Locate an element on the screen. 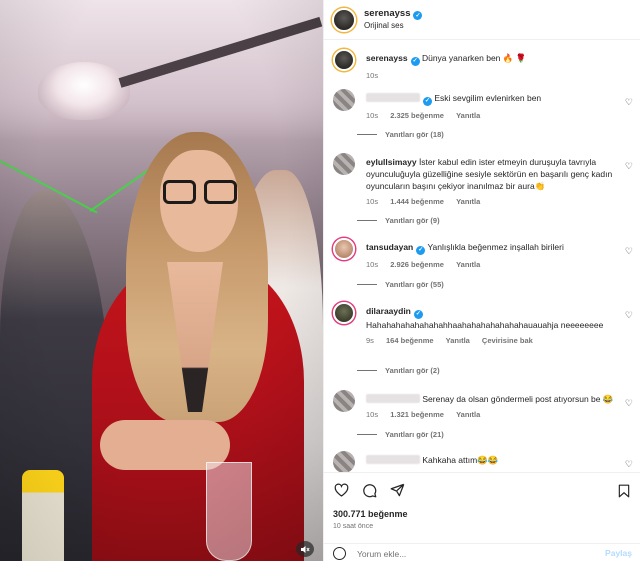 The image size is (640, 561). comment-likes: 1.321 beğenme is located at coordinates (417, 414).